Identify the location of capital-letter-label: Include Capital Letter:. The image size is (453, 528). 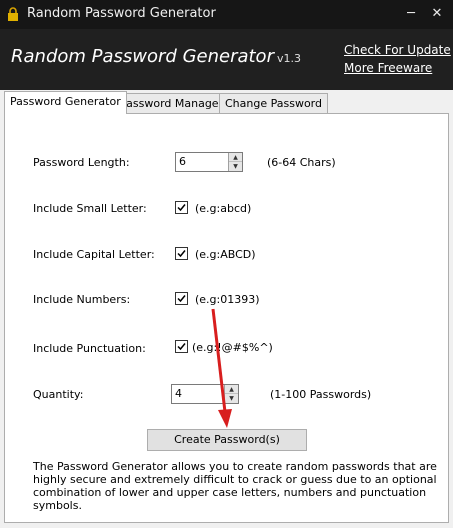
(94, 254).